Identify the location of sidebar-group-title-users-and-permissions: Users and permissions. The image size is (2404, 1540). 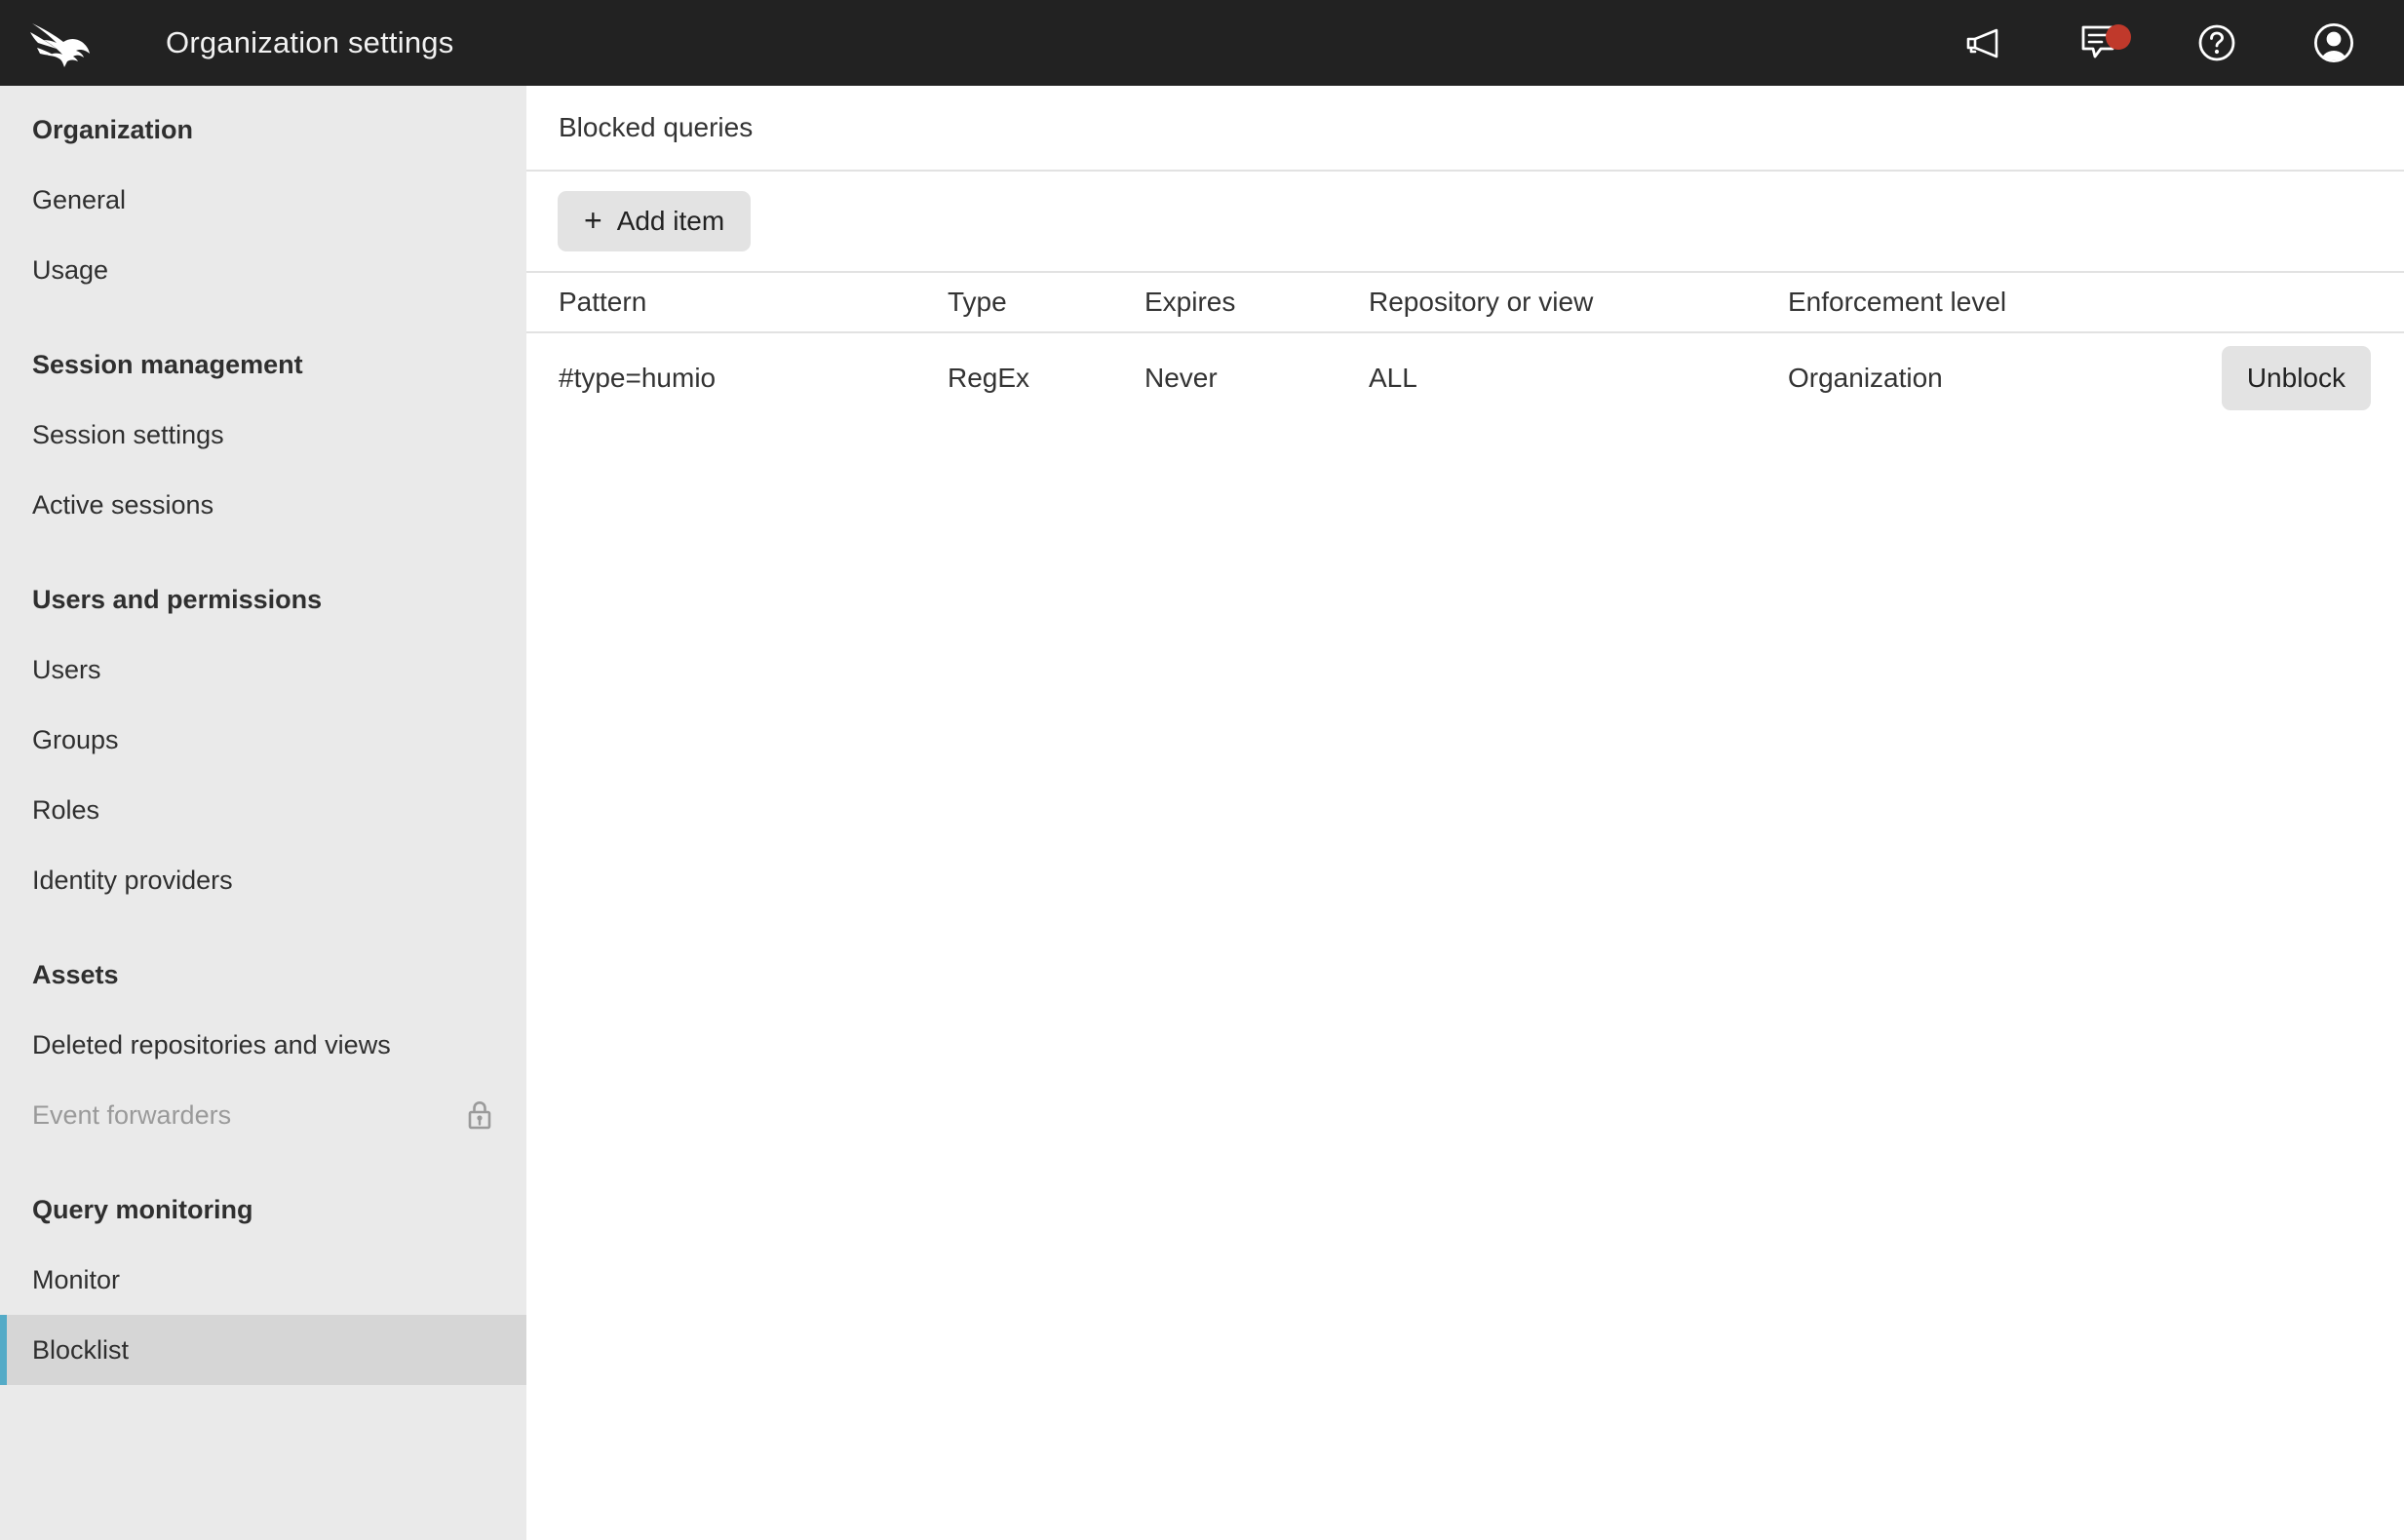
(177, 599).